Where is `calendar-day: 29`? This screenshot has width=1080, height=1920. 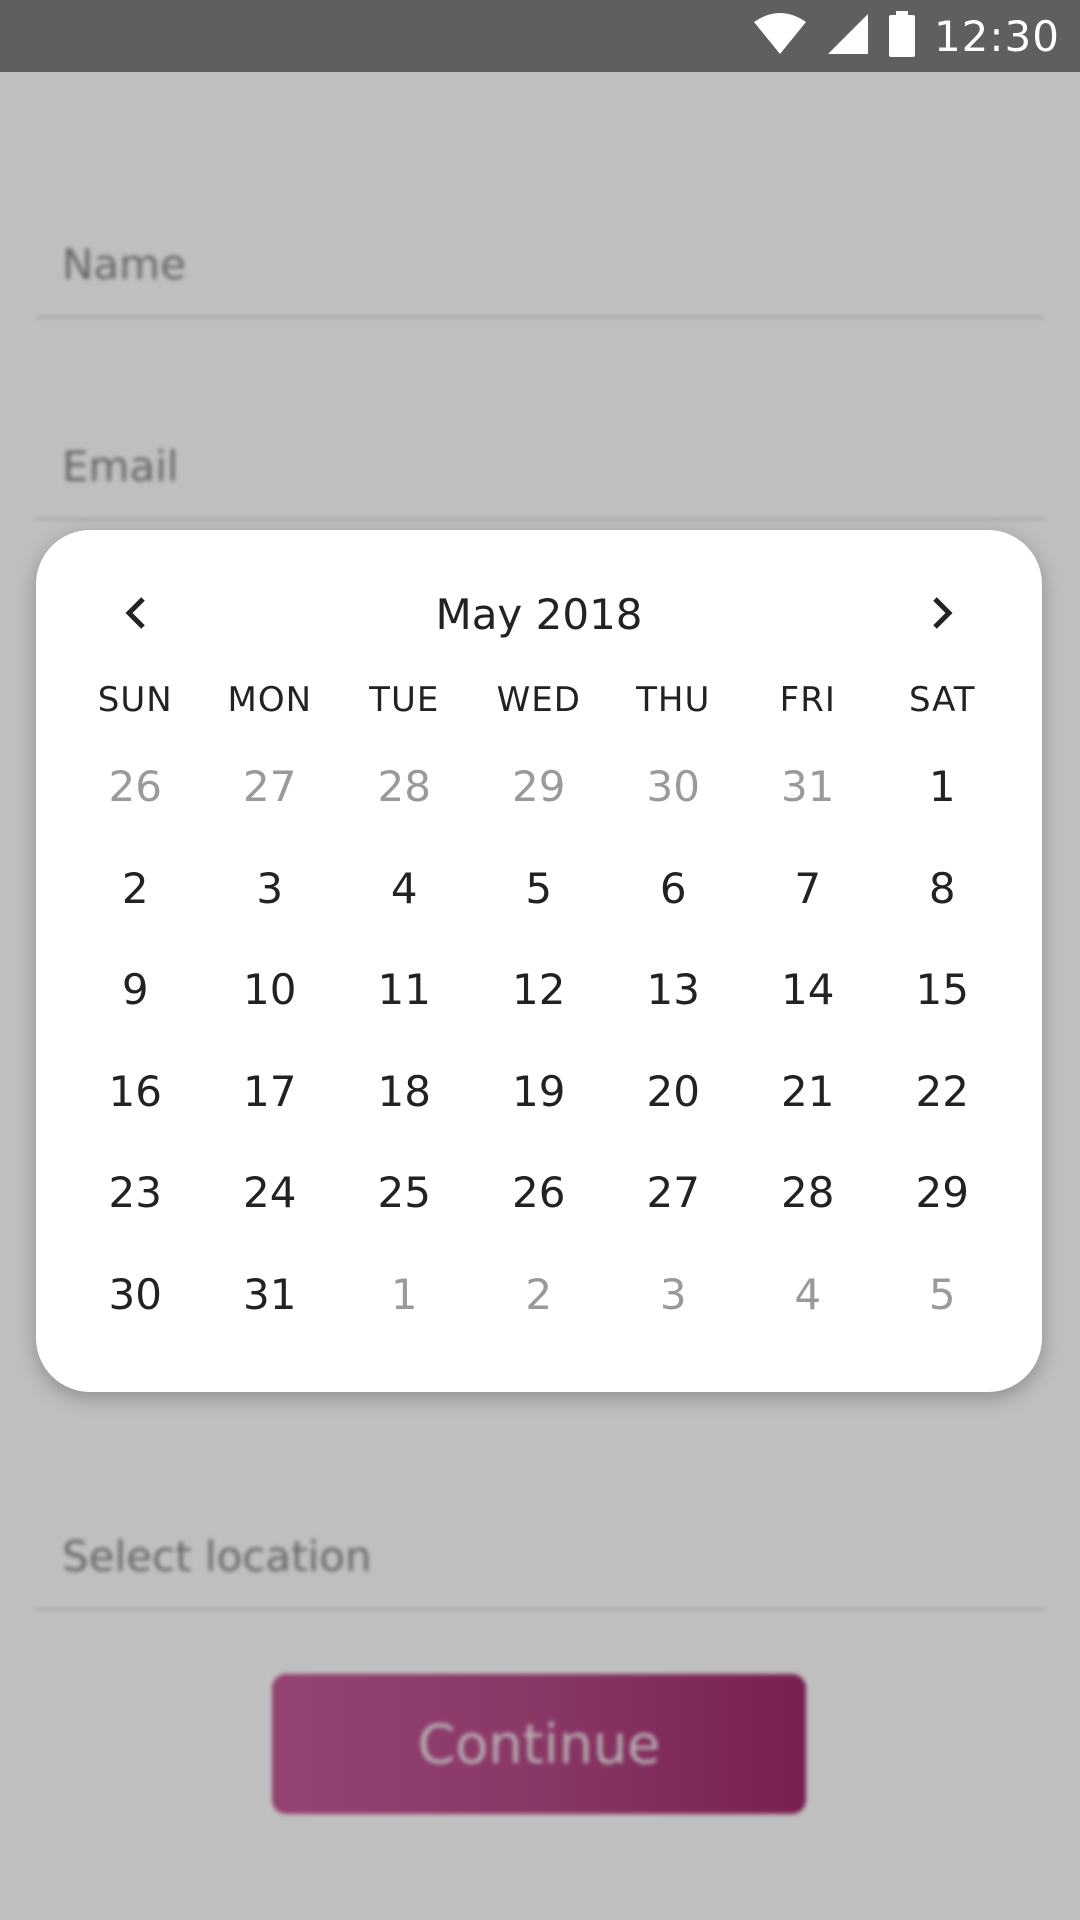
calendar-day: 29 is located at coordinates (942, 1207).